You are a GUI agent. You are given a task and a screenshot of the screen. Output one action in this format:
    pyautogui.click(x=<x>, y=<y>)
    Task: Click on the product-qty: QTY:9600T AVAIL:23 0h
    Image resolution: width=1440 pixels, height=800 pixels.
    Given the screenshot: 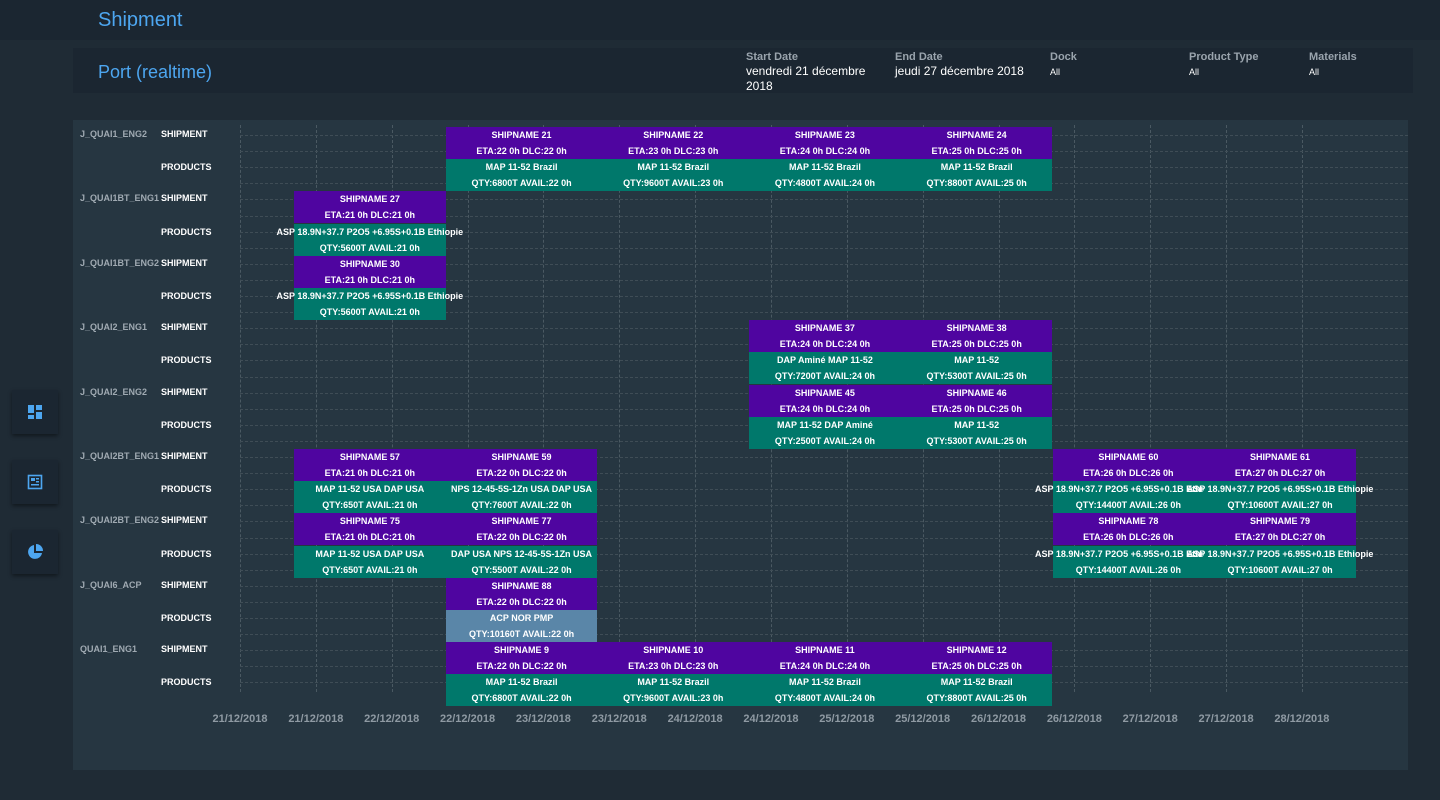 What is the action you would take?
    pyautogui.click(x=673, y=698)
    